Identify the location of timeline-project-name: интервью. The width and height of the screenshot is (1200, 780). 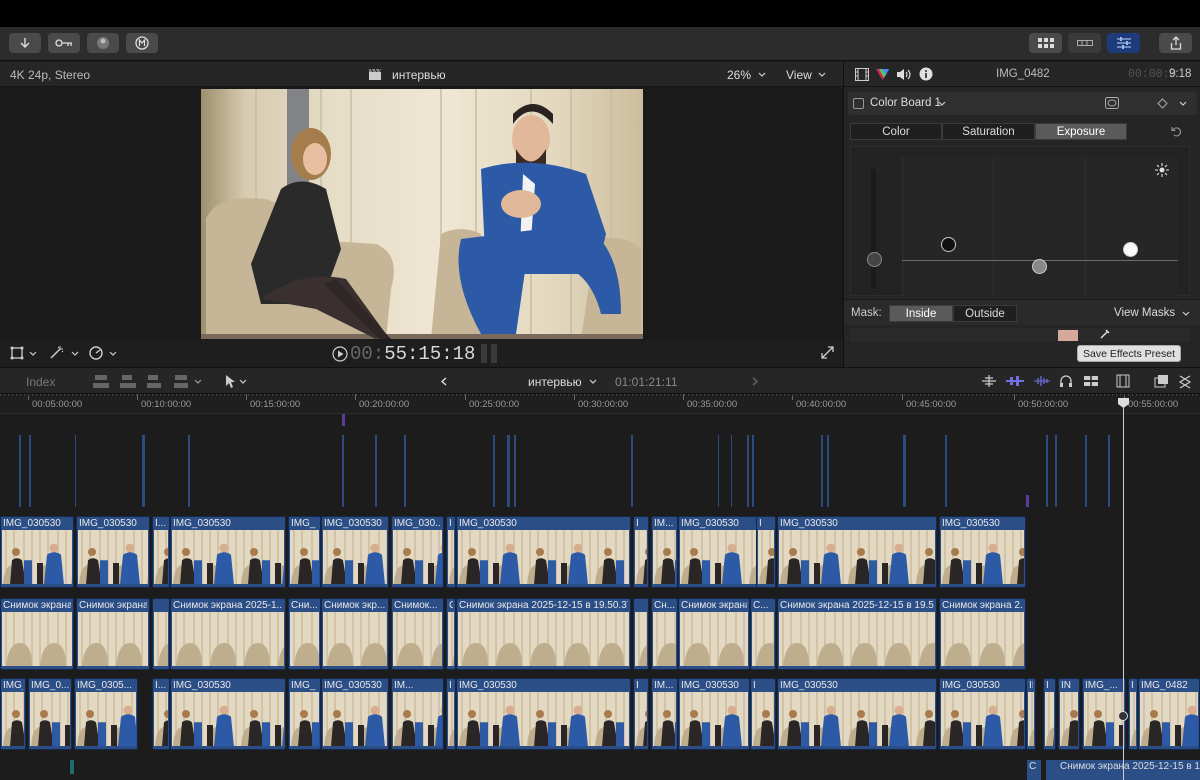
(555, 382).